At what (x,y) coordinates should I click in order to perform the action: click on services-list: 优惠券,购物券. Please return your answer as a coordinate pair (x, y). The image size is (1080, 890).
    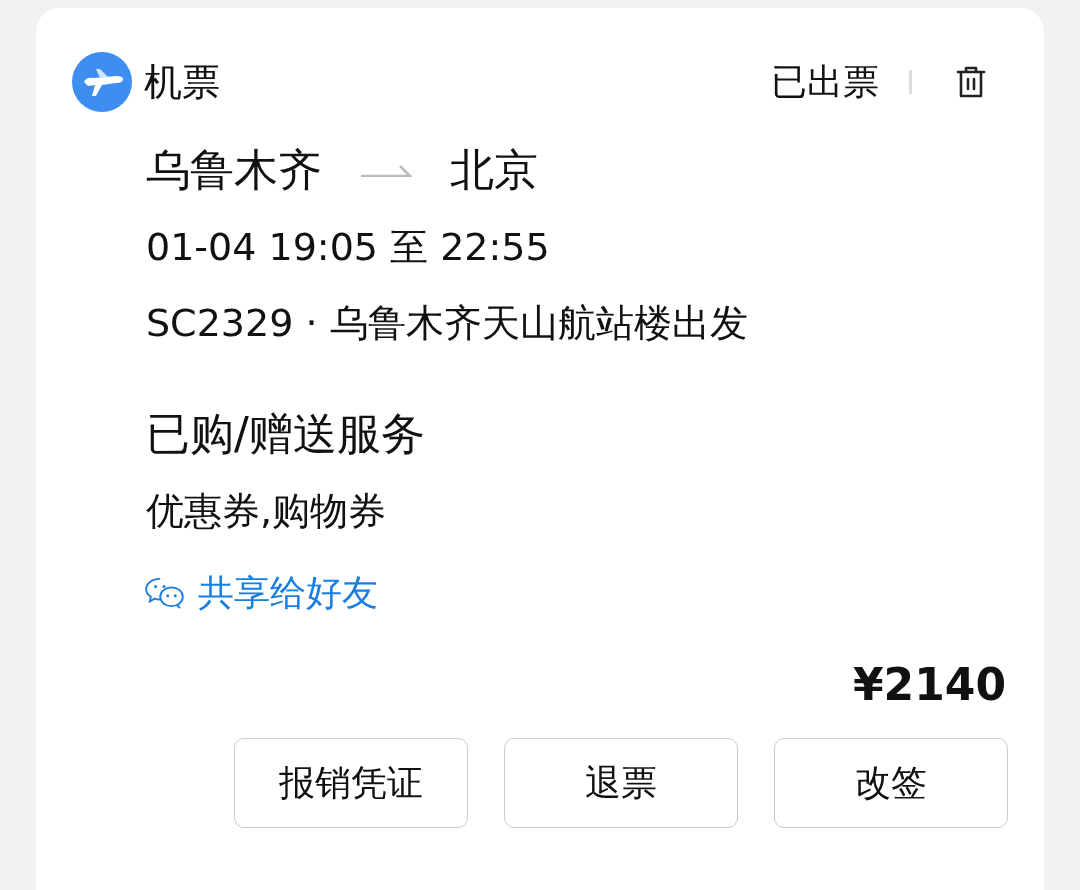
    Looking at the image, I should click on (576, 511).